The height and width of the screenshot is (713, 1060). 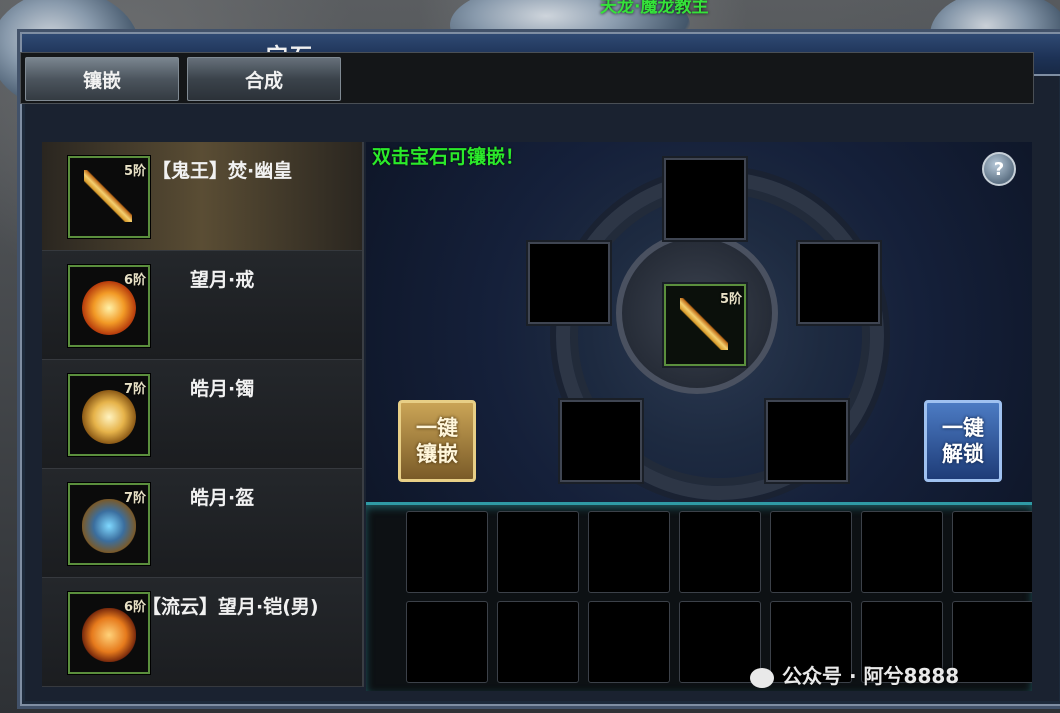 What do you see at coordinates (222, 498) in the screenshot?
I see `equipment-name: 皓月·盔` at bounding box center [222, 498].